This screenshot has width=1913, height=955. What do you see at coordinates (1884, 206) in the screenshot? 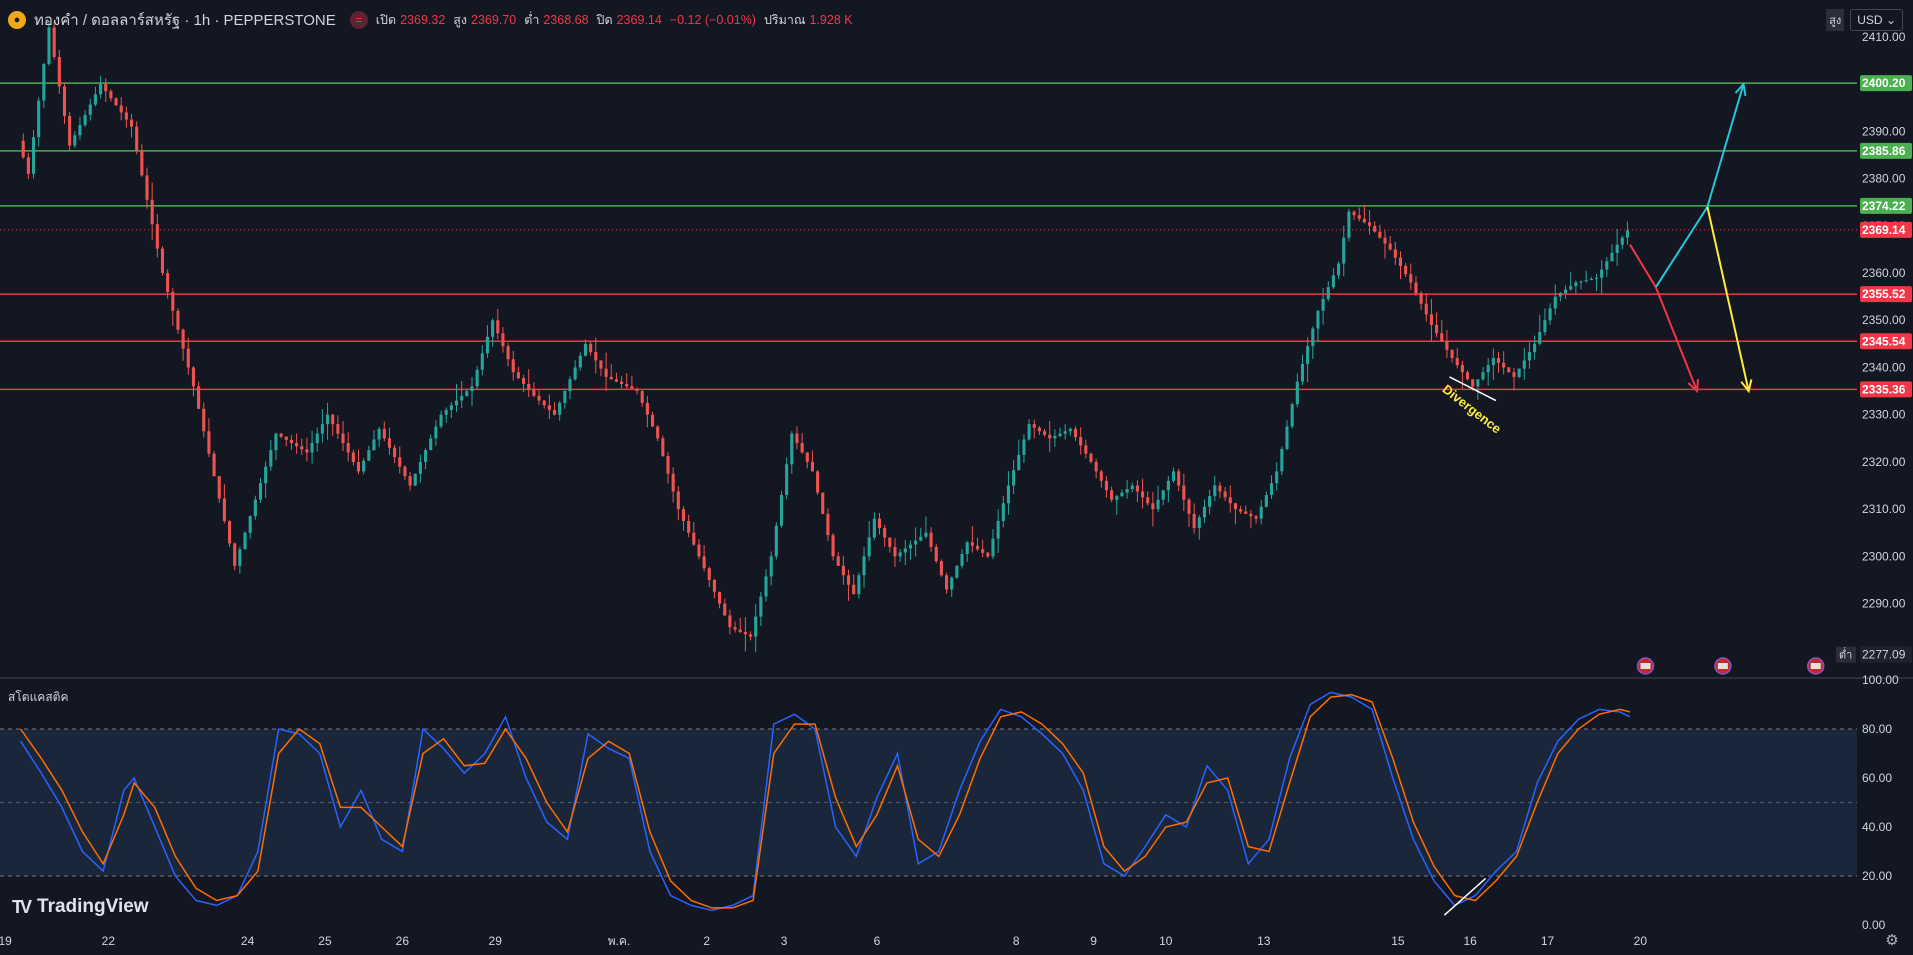
I see `level-label: 2374.22` at bounding box center [1884, 206].